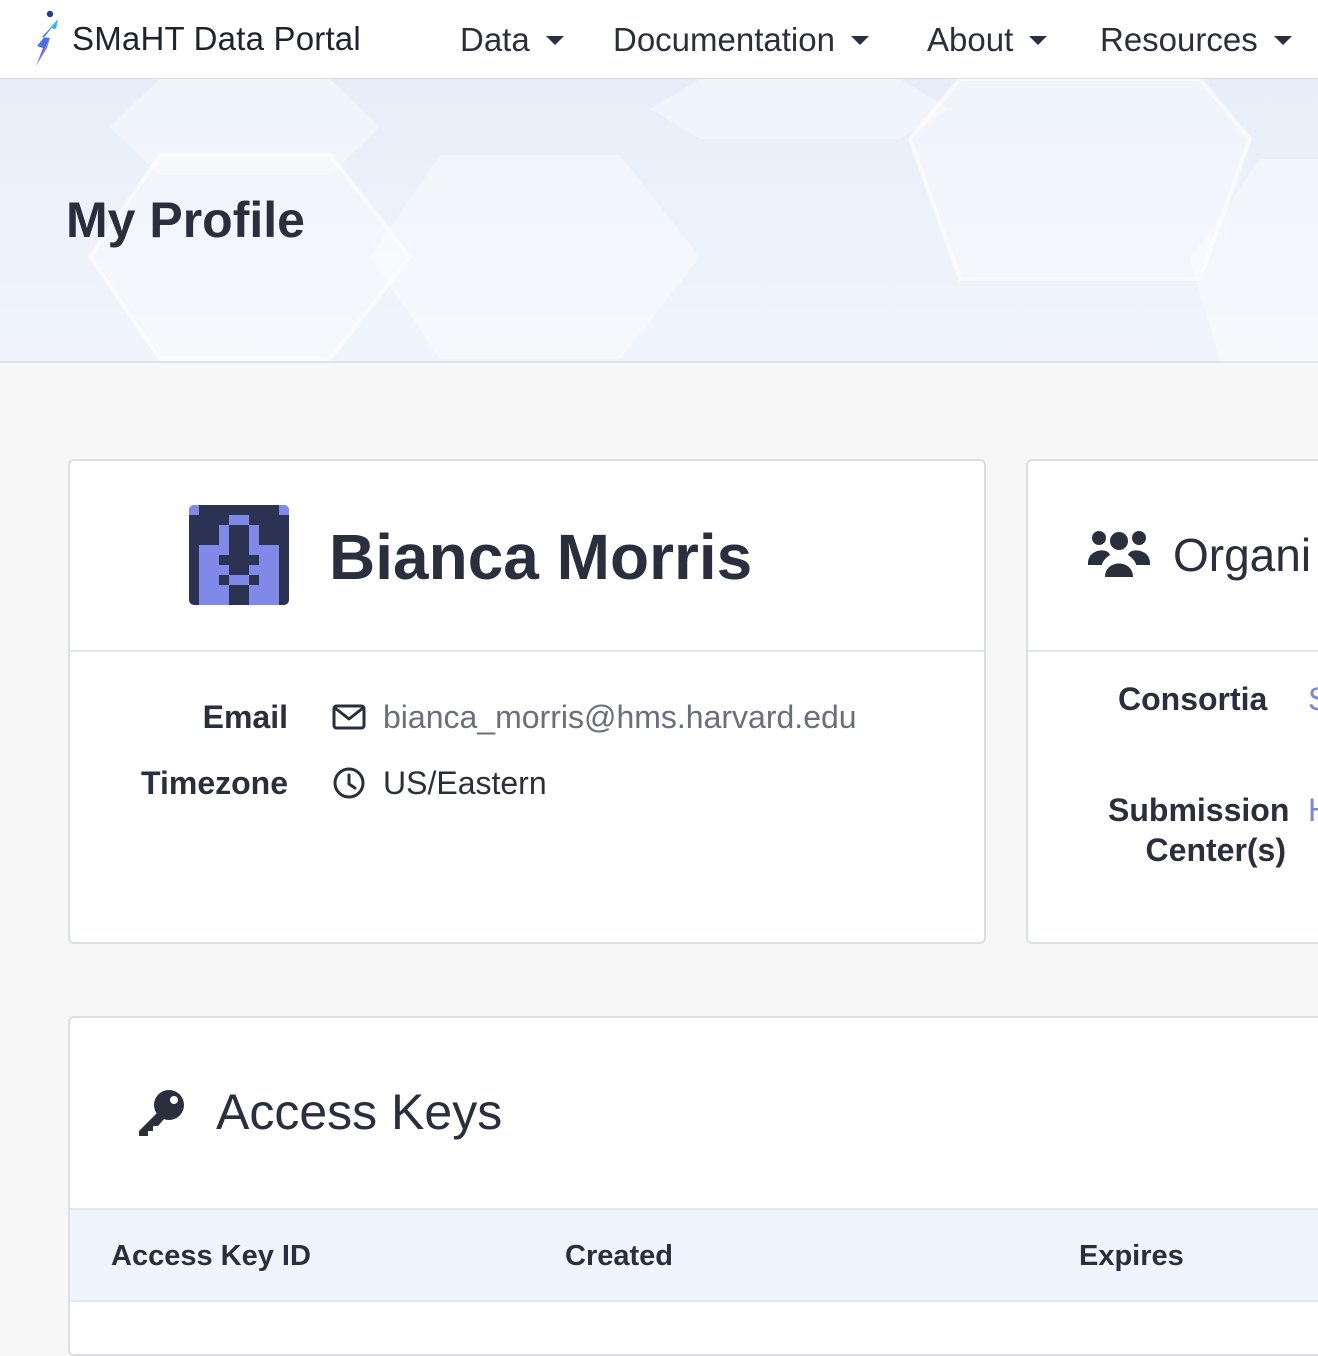 This screenshot has width=1318, height=1356. I want to click on clock-icon, so click(349, 783).